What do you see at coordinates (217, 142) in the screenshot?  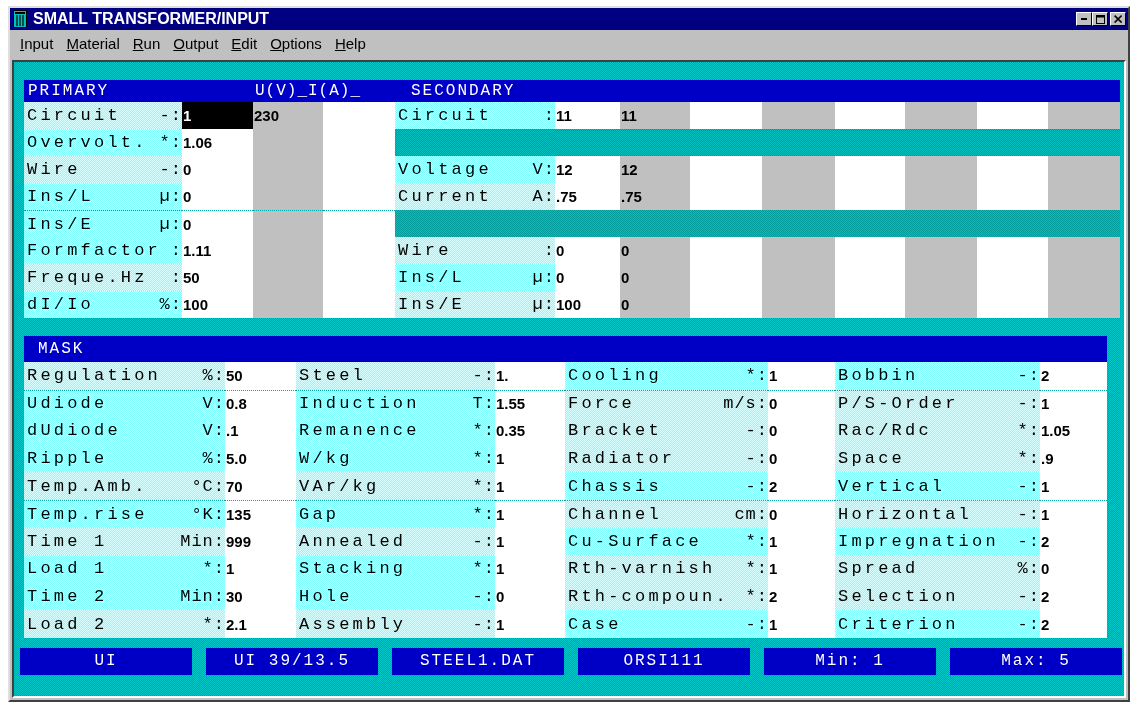 I see `input-field: 1.06` at bounding box center [217, 142].